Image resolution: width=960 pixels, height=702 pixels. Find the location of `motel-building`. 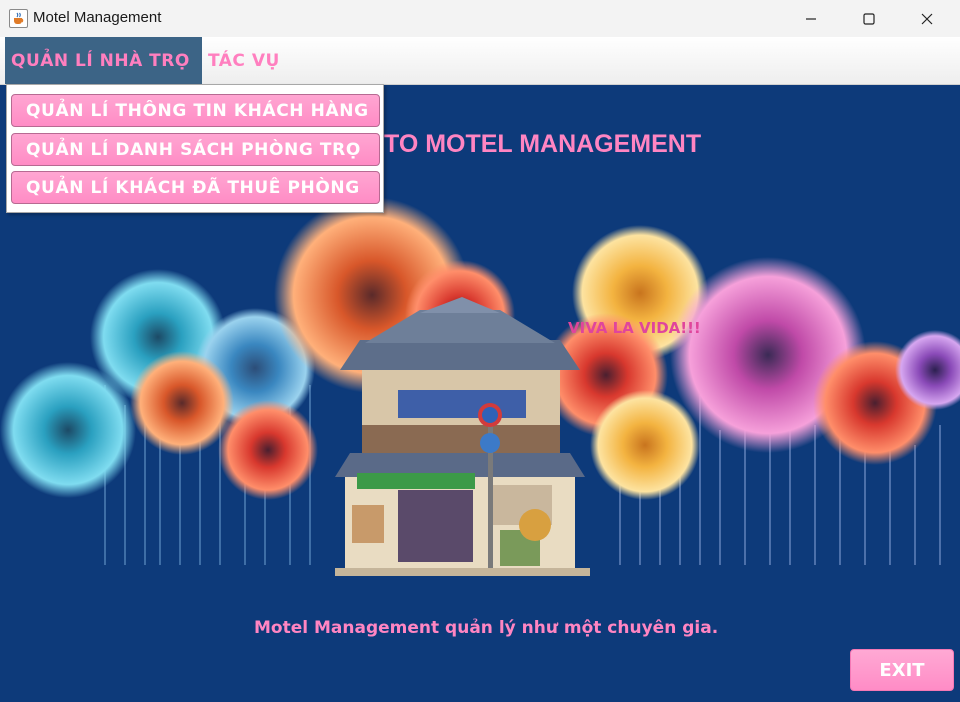

motel-building is located at coordinates (462, 436).